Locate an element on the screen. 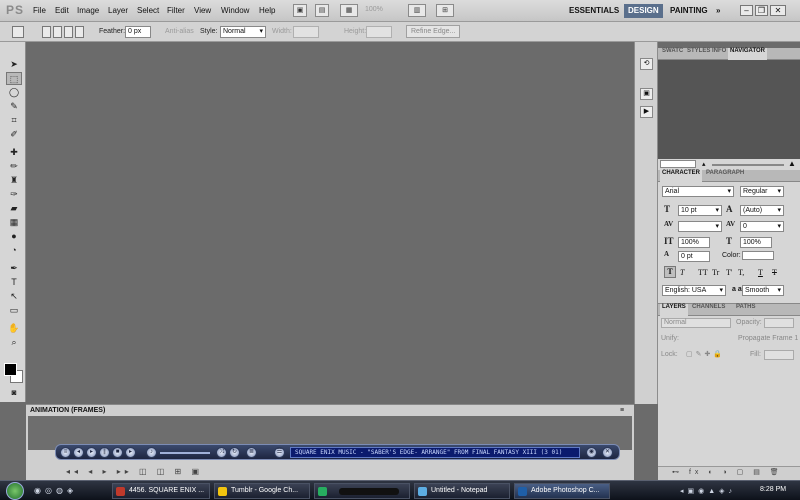 The width and height of the screenshot is (800, 500). blur-tool-icon: ● is located at coordinates (14, 236).